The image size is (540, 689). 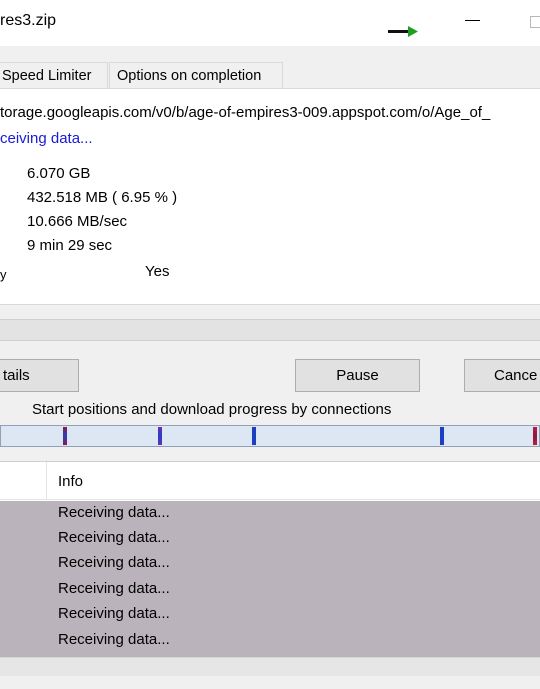 I want to click on time-left-value: 9 min 29 sec, so click(x=70, y=245).